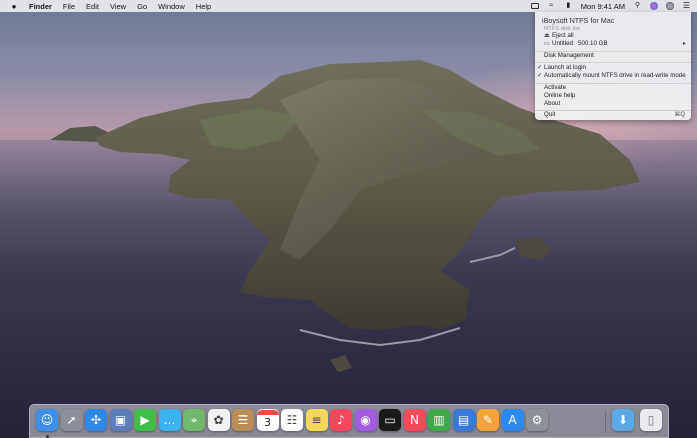 Image resolution: width=697 pixels, height=438 pixels. I want to click on calendar-day-number: 3, so click(267, 422).